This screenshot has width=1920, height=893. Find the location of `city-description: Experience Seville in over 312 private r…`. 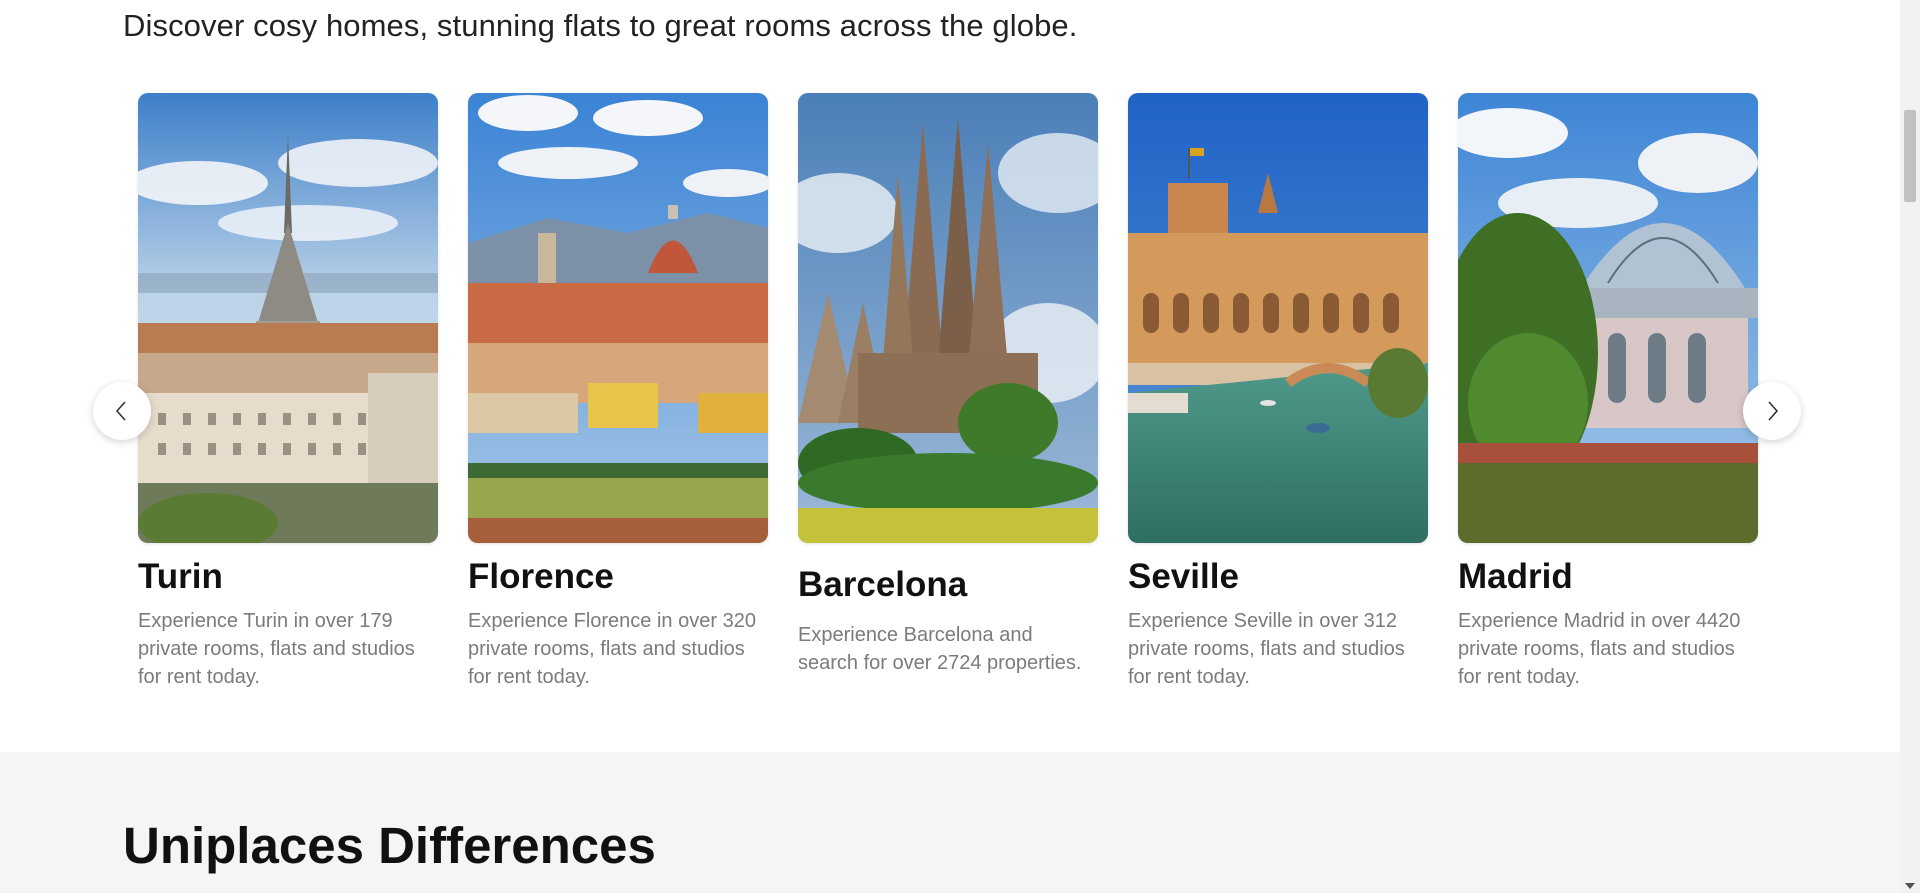

city-description: Experience Seville in over 312 private r… is located at coordinates (1266, 649).